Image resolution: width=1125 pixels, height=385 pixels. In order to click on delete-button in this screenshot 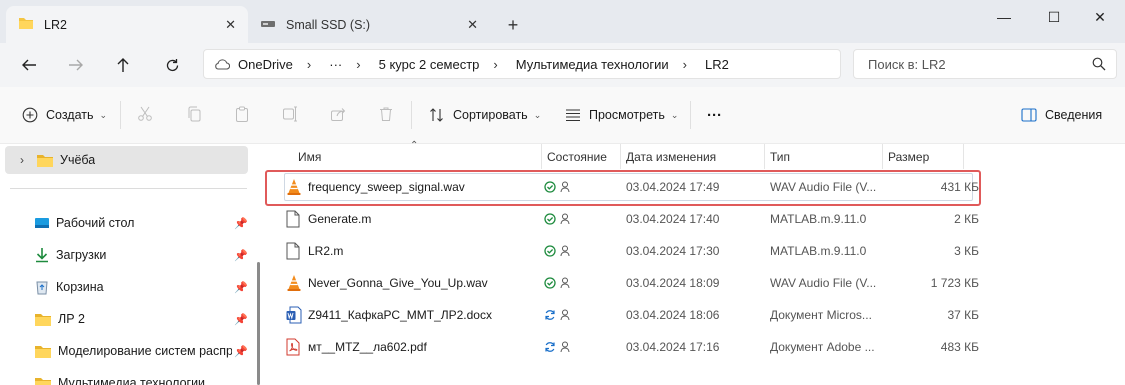, I will do `click(386, 115)`.